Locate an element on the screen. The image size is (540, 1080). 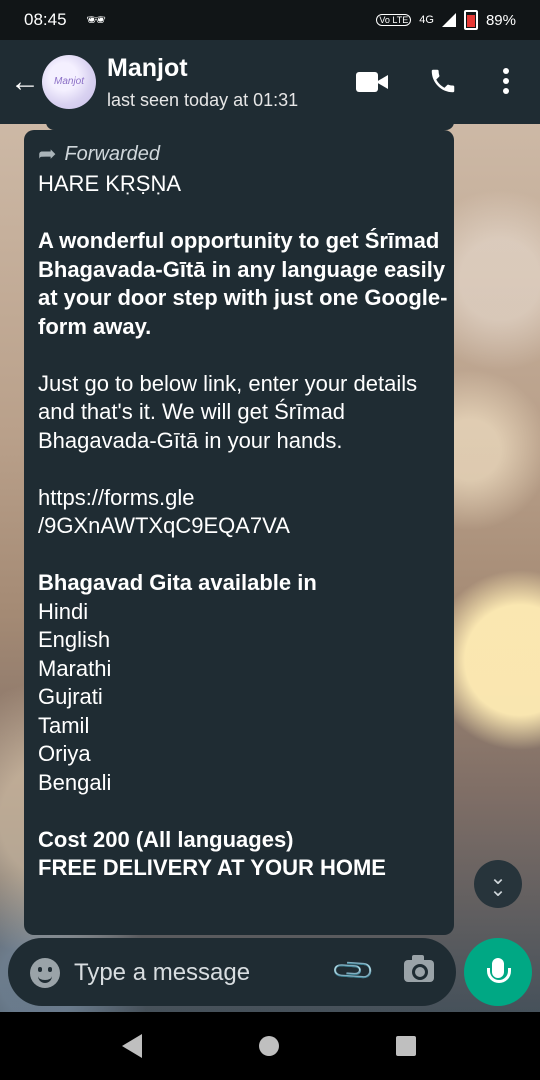
languages-heading-text: Bhagavad Gita available in is located at coordinates (177, 582).